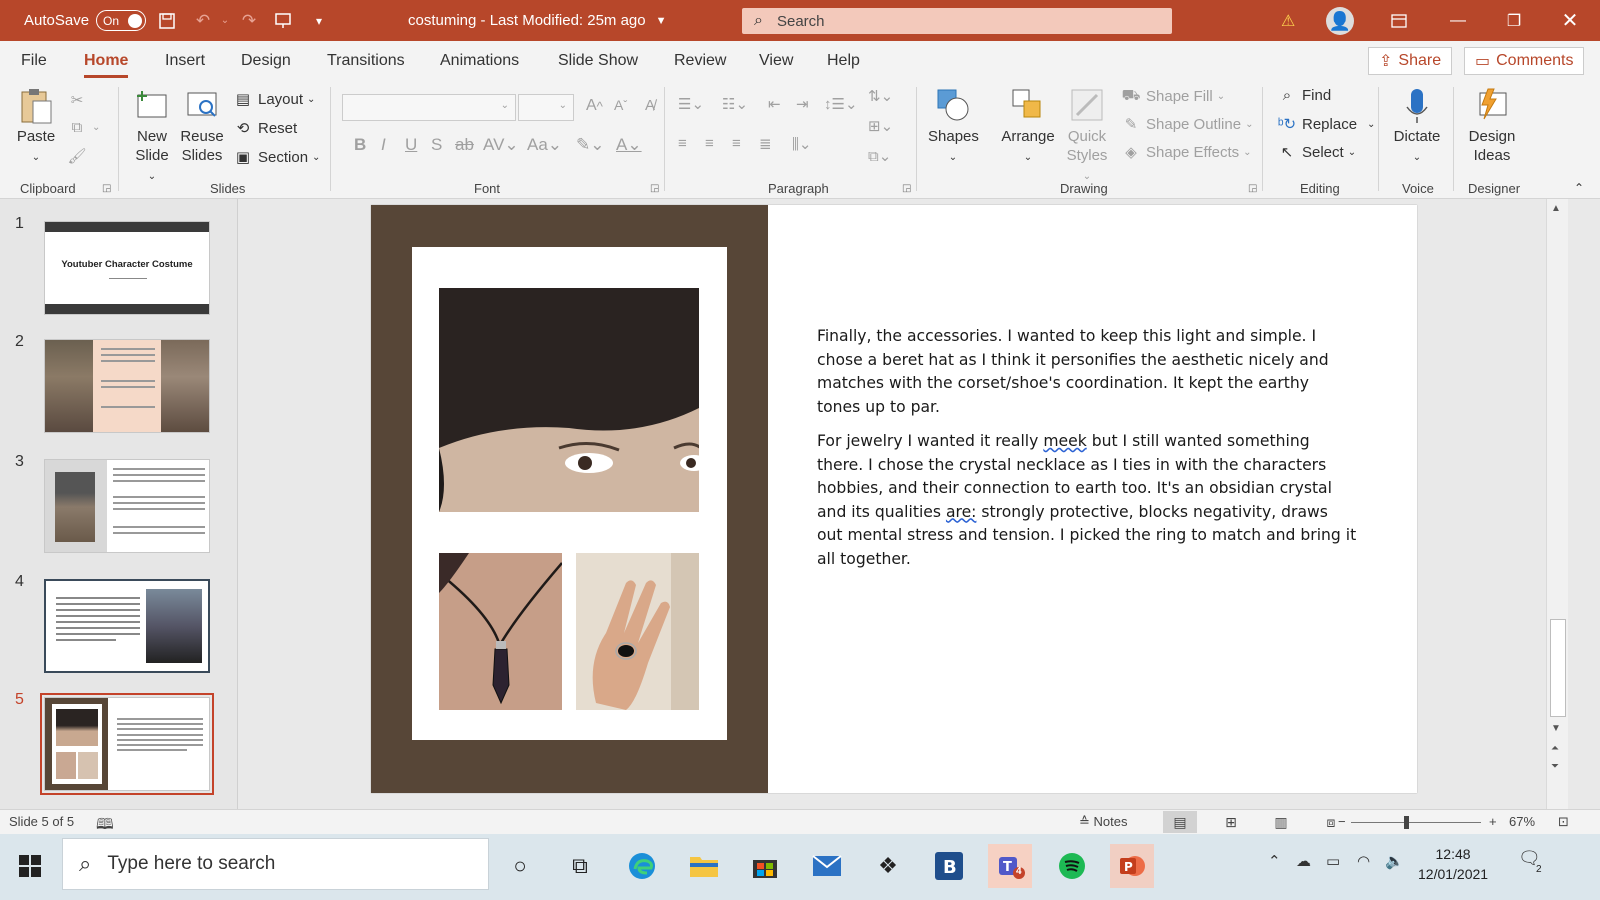  I want to click on strikethrough-icon: ab, so click(464, 145).